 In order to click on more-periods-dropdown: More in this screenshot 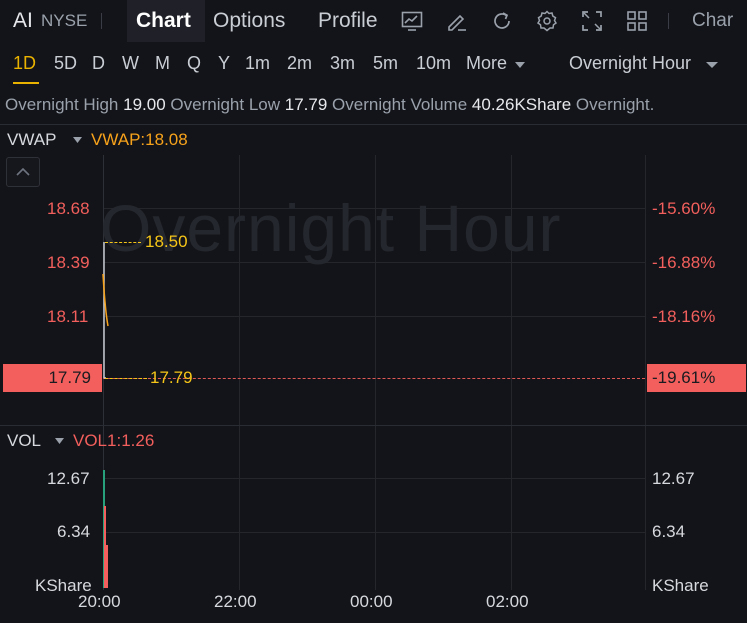, I will do `click(496, 63)`.